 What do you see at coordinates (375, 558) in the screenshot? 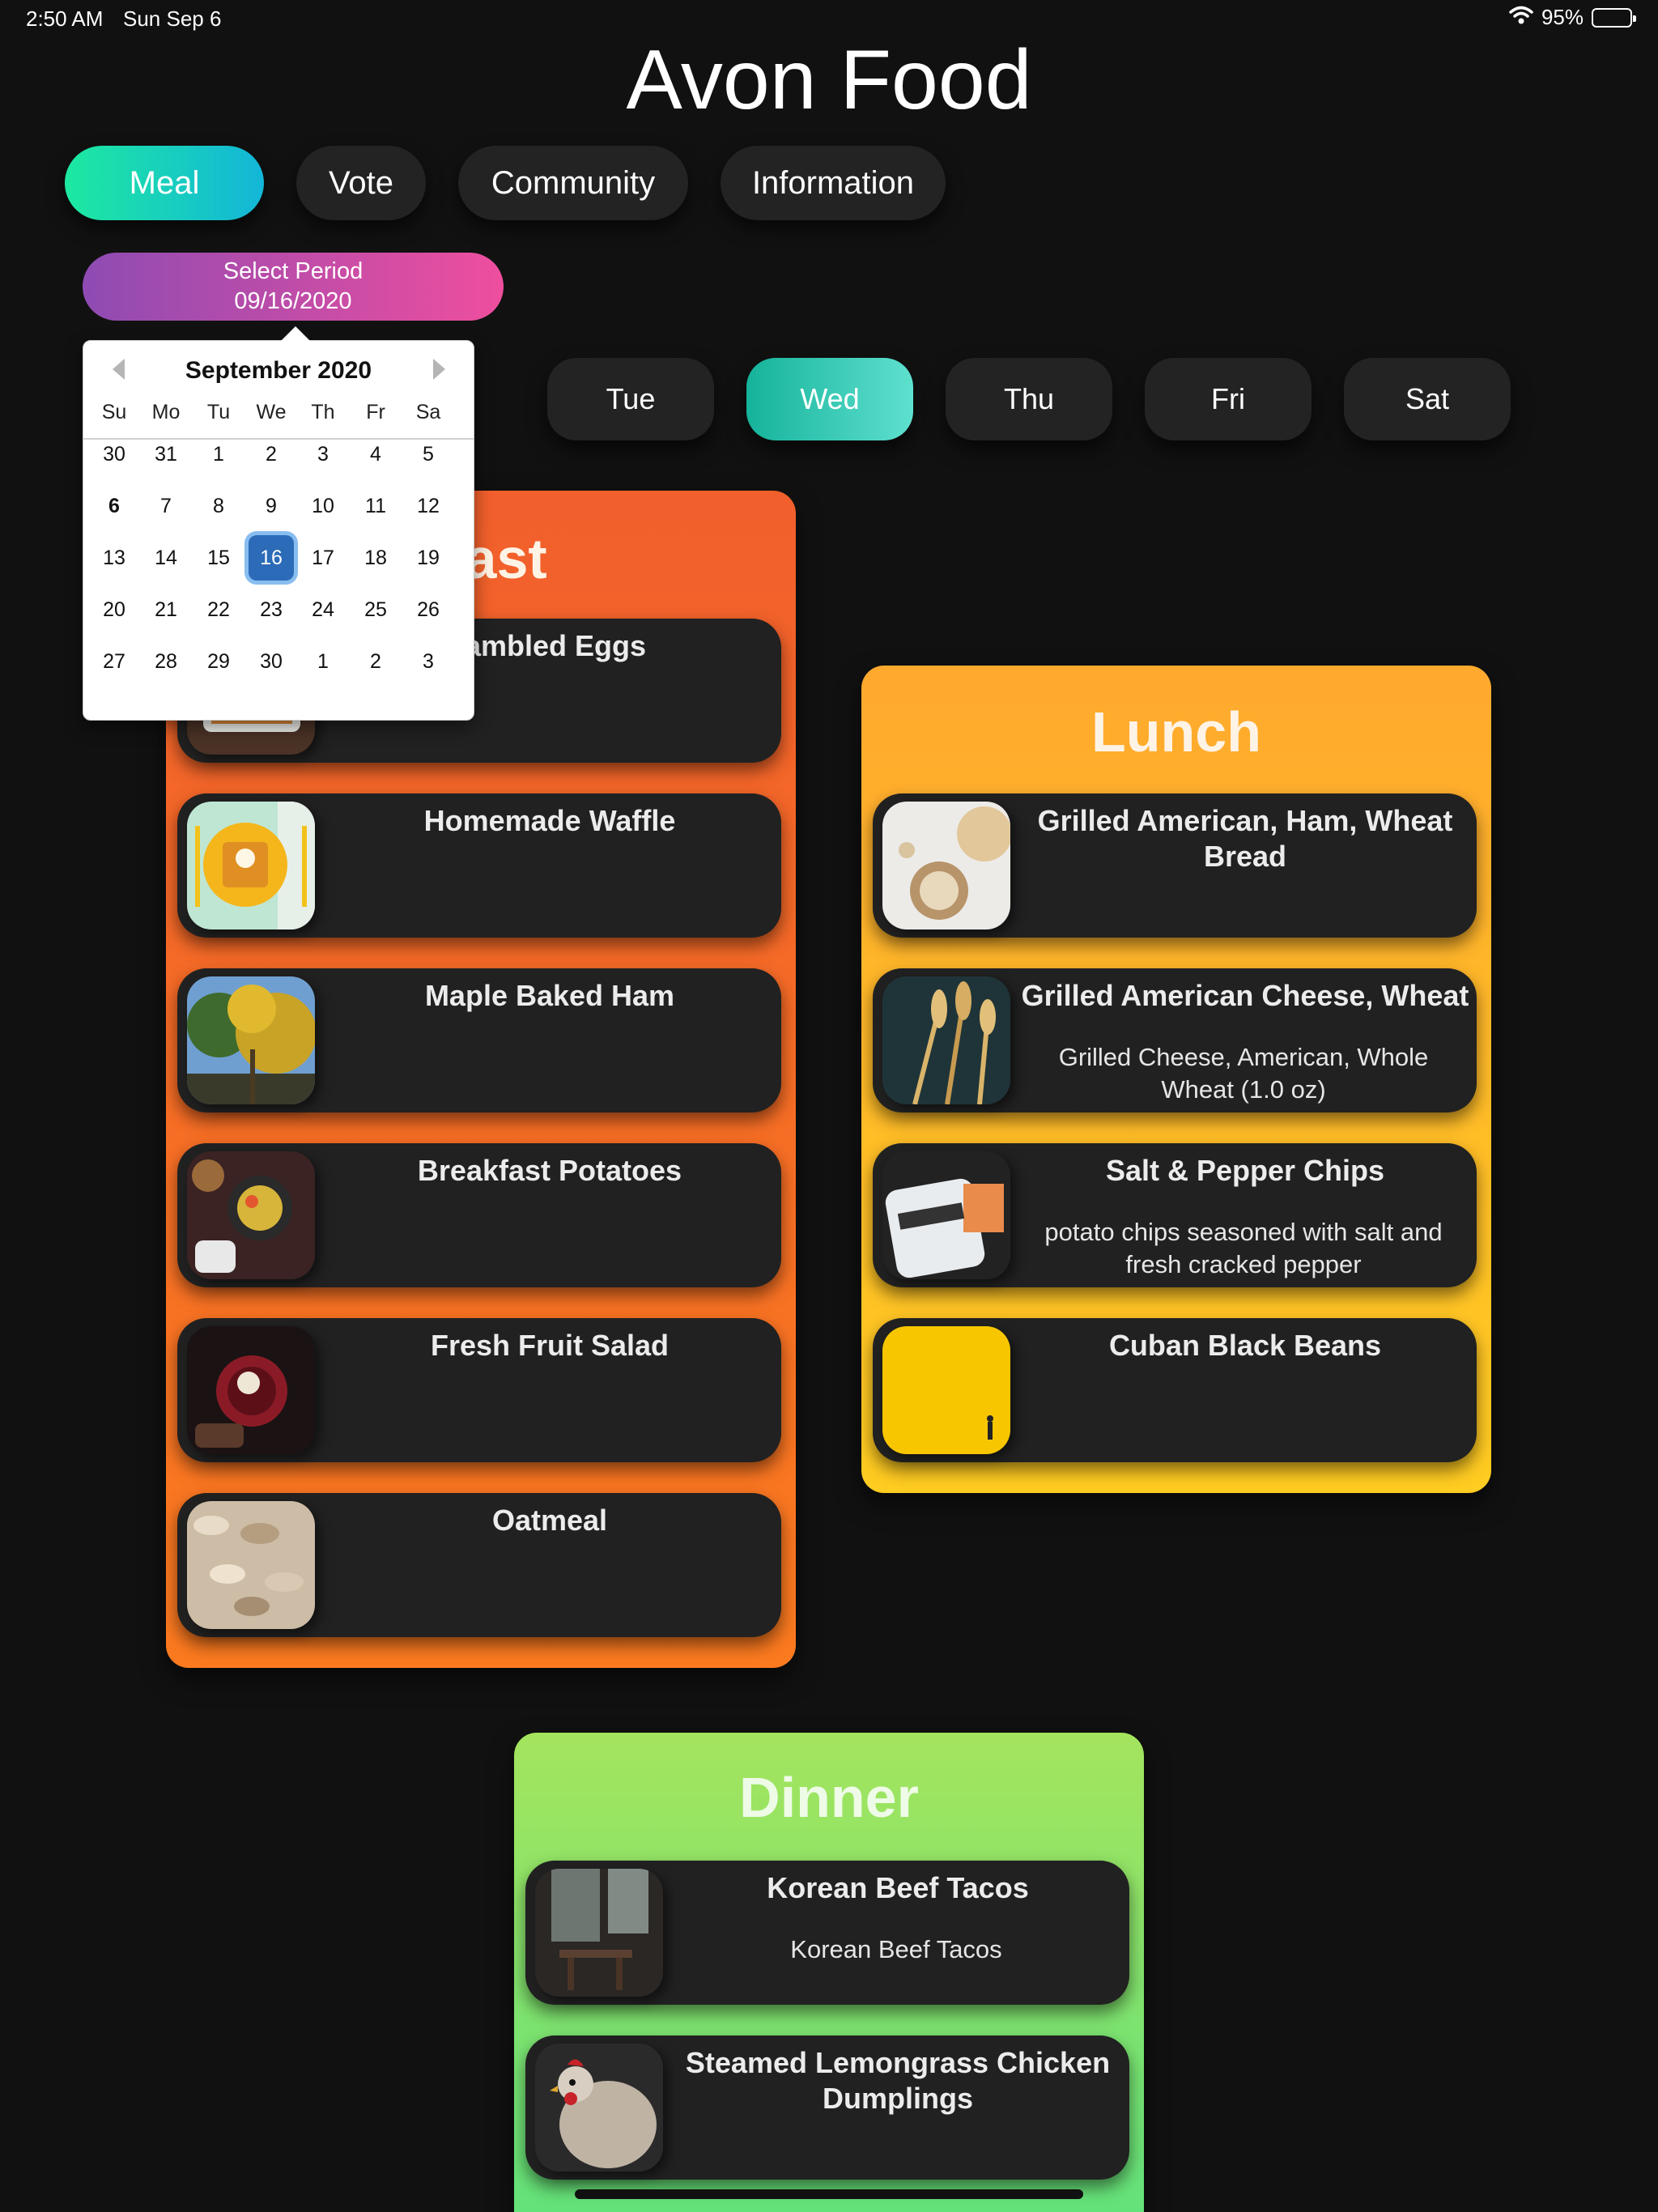
I see `calendar-day: 18` at bounding box center [375, 558].